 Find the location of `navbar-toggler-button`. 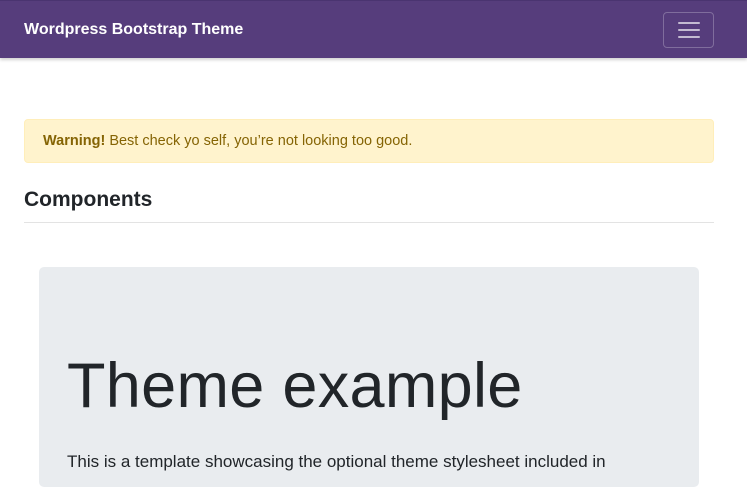

navbar-toggler-button is located at coordinates (688, 30).